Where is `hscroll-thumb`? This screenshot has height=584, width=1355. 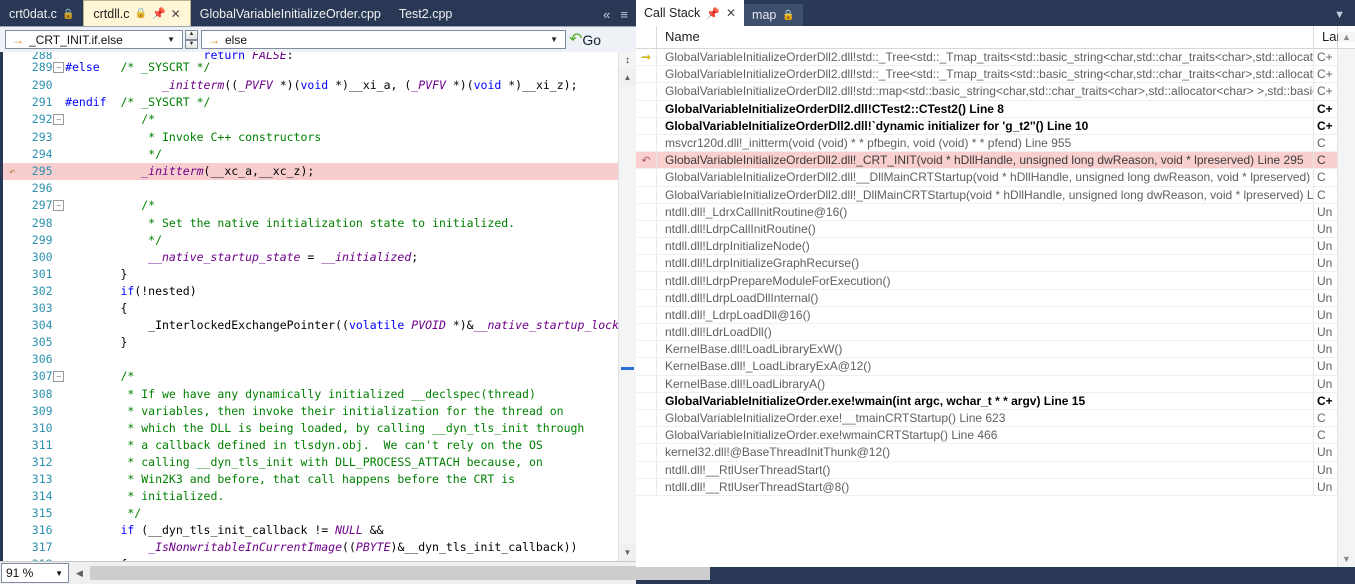
hscroll-thumb is located at coordinates (400, 573).